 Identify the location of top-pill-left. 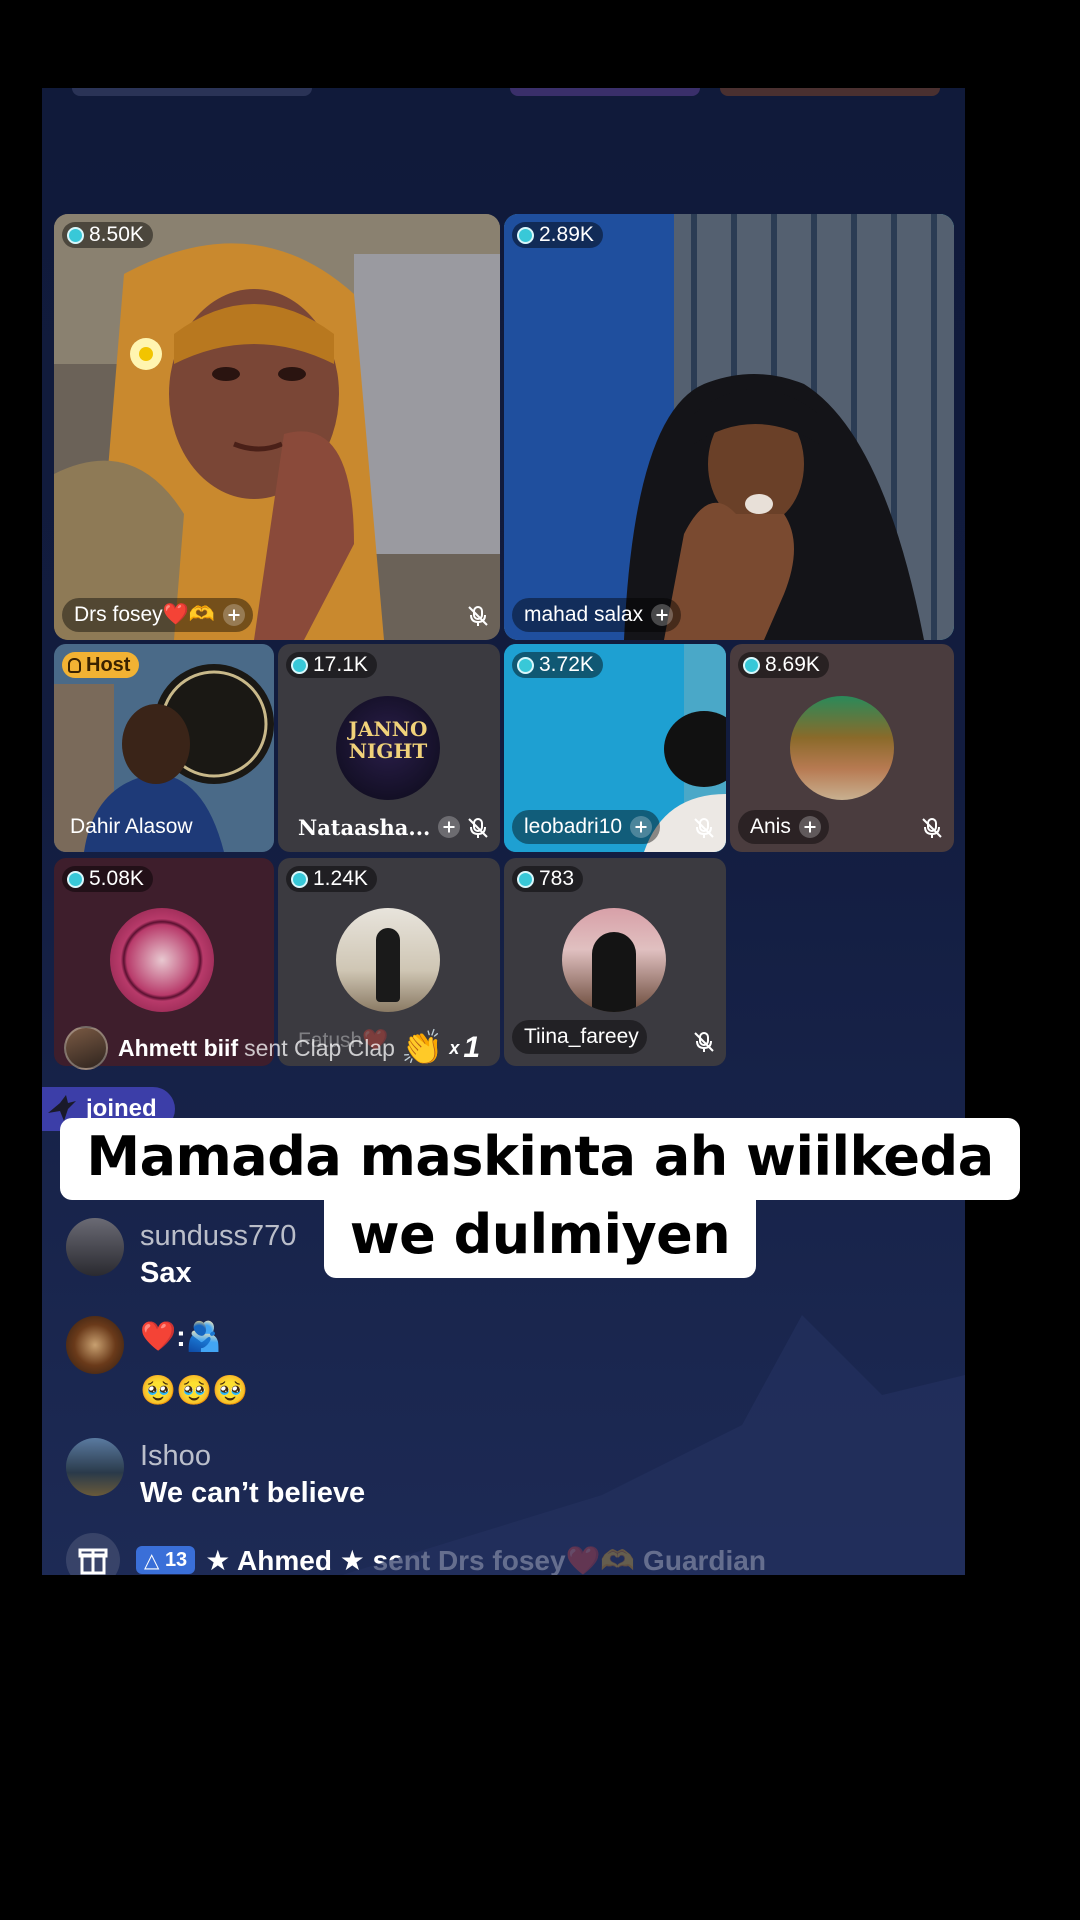
(192, 92).